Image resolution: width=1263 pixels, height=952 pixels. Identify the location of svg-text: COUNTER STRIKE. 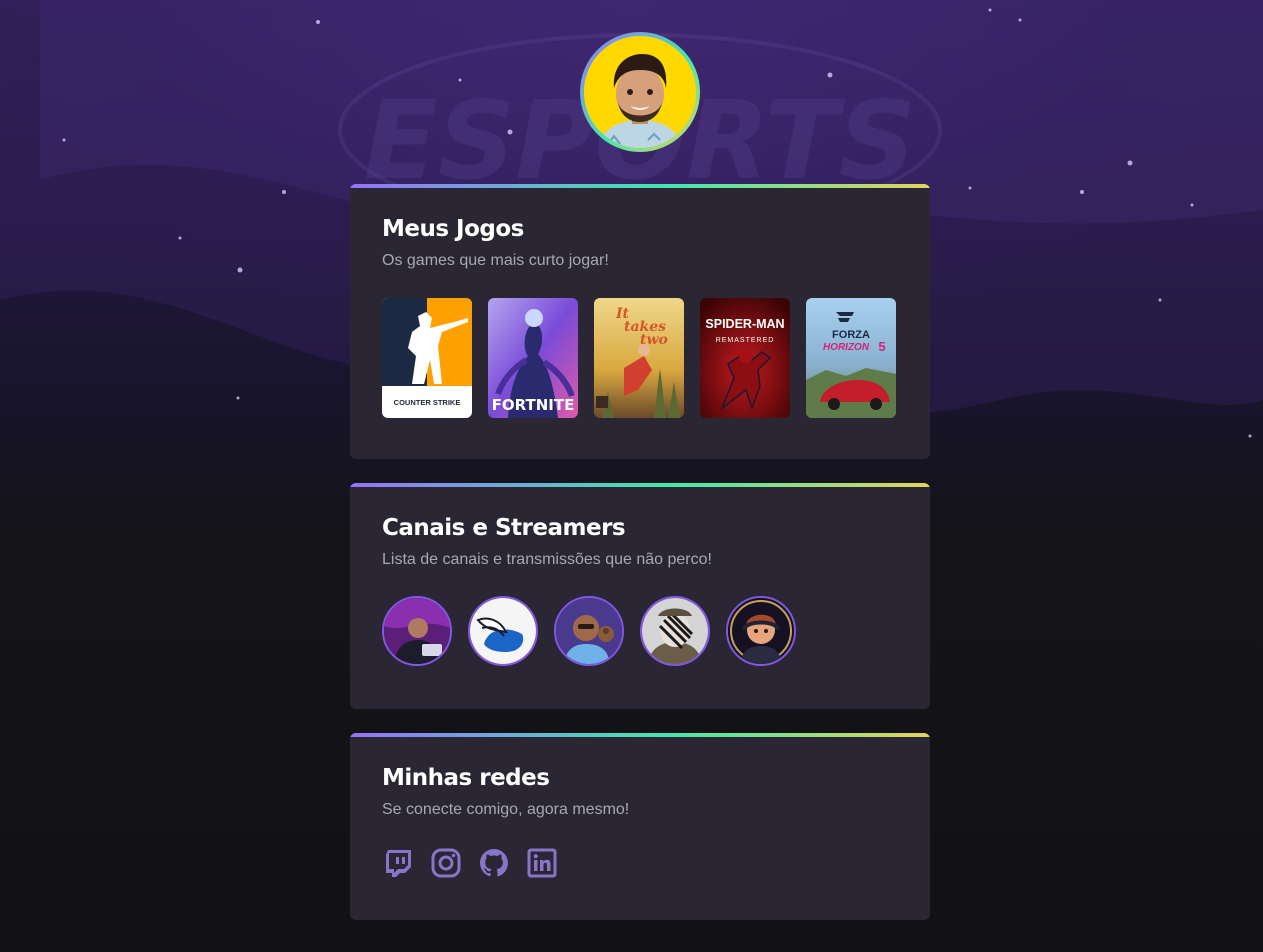
(427, 402).